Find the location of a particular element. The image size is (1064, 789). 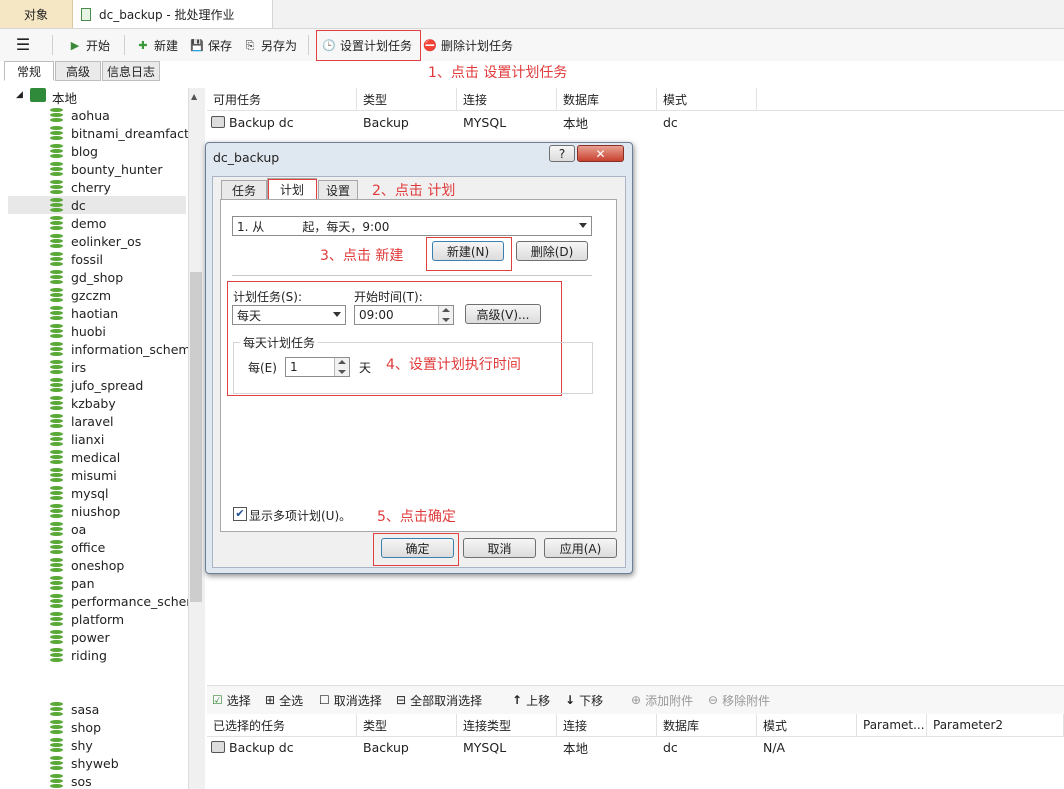

tab-settings: 设置 is located at coordinates (338, 190).